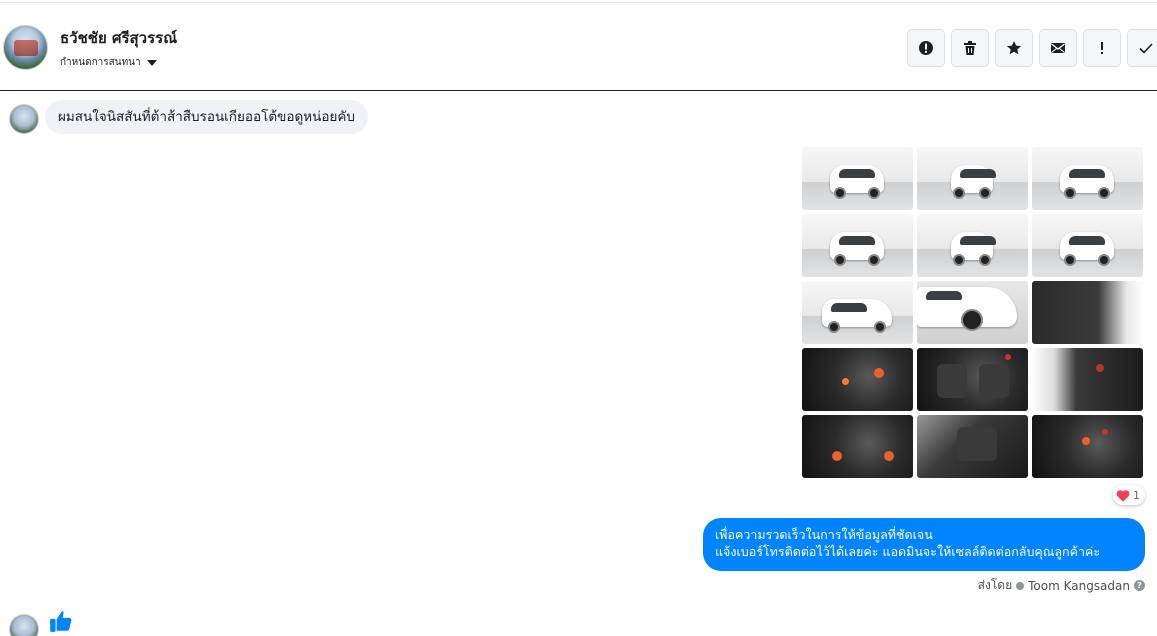  What do you see at coordinates (1146, 48) in the screenshot?
I see `check-icon` at bounding box center [1146, 48].